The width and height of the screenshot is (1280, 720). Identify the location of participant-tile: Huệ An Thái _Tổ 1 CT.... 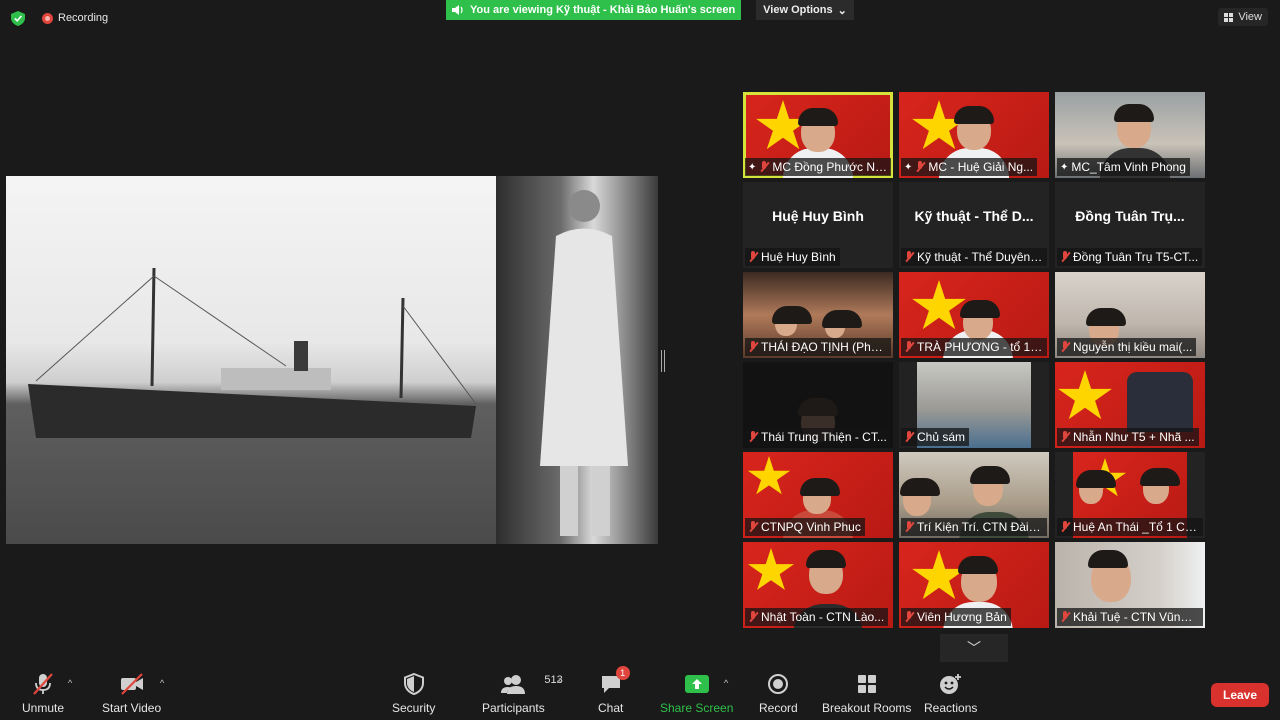
(1130, 495).